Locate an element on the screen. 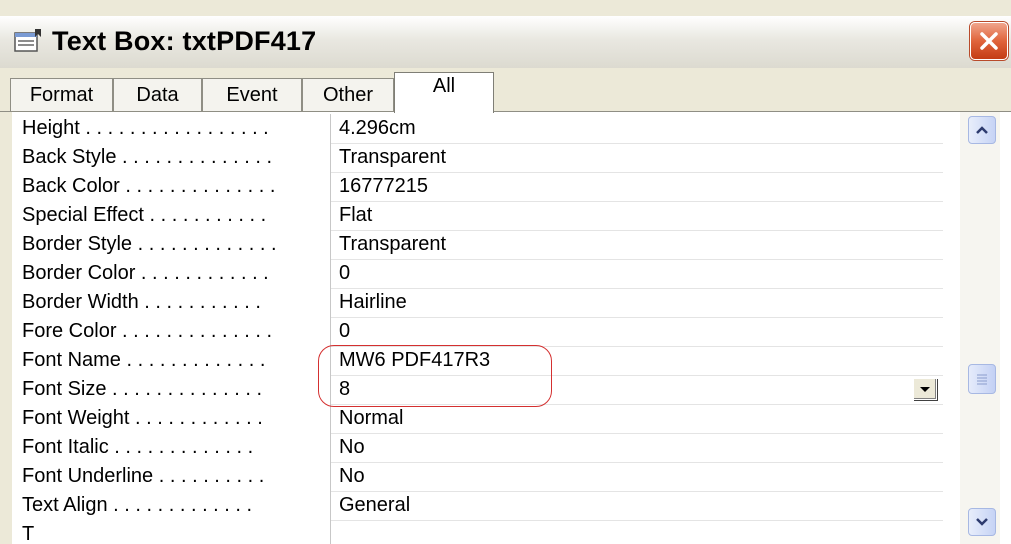  property-name: Font Underline . . . . . . . . . . is located at coordinates (143, 476).